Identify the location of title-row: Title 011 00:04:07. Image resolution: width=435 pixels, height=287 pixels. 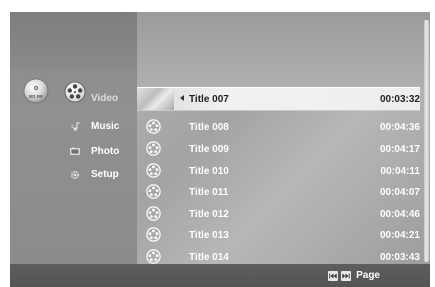
(278, 192).